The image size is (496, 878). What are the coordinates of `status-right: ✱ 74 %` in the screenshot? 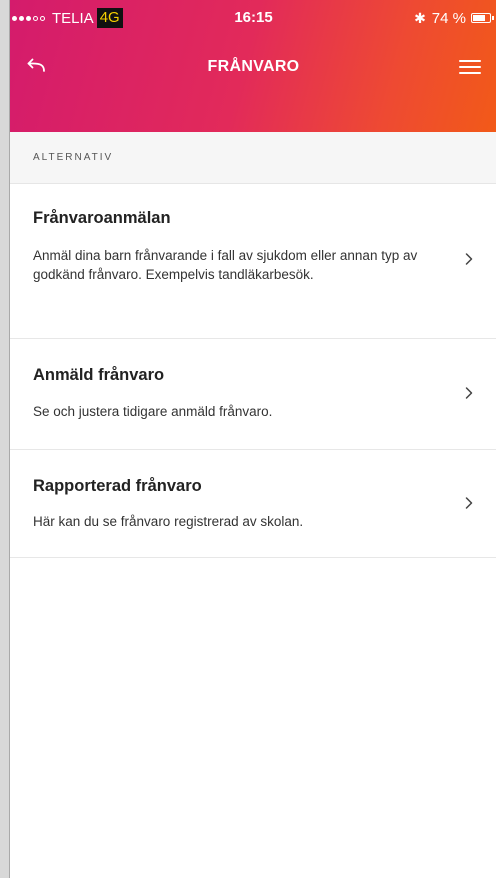 It's located at (454, 18).